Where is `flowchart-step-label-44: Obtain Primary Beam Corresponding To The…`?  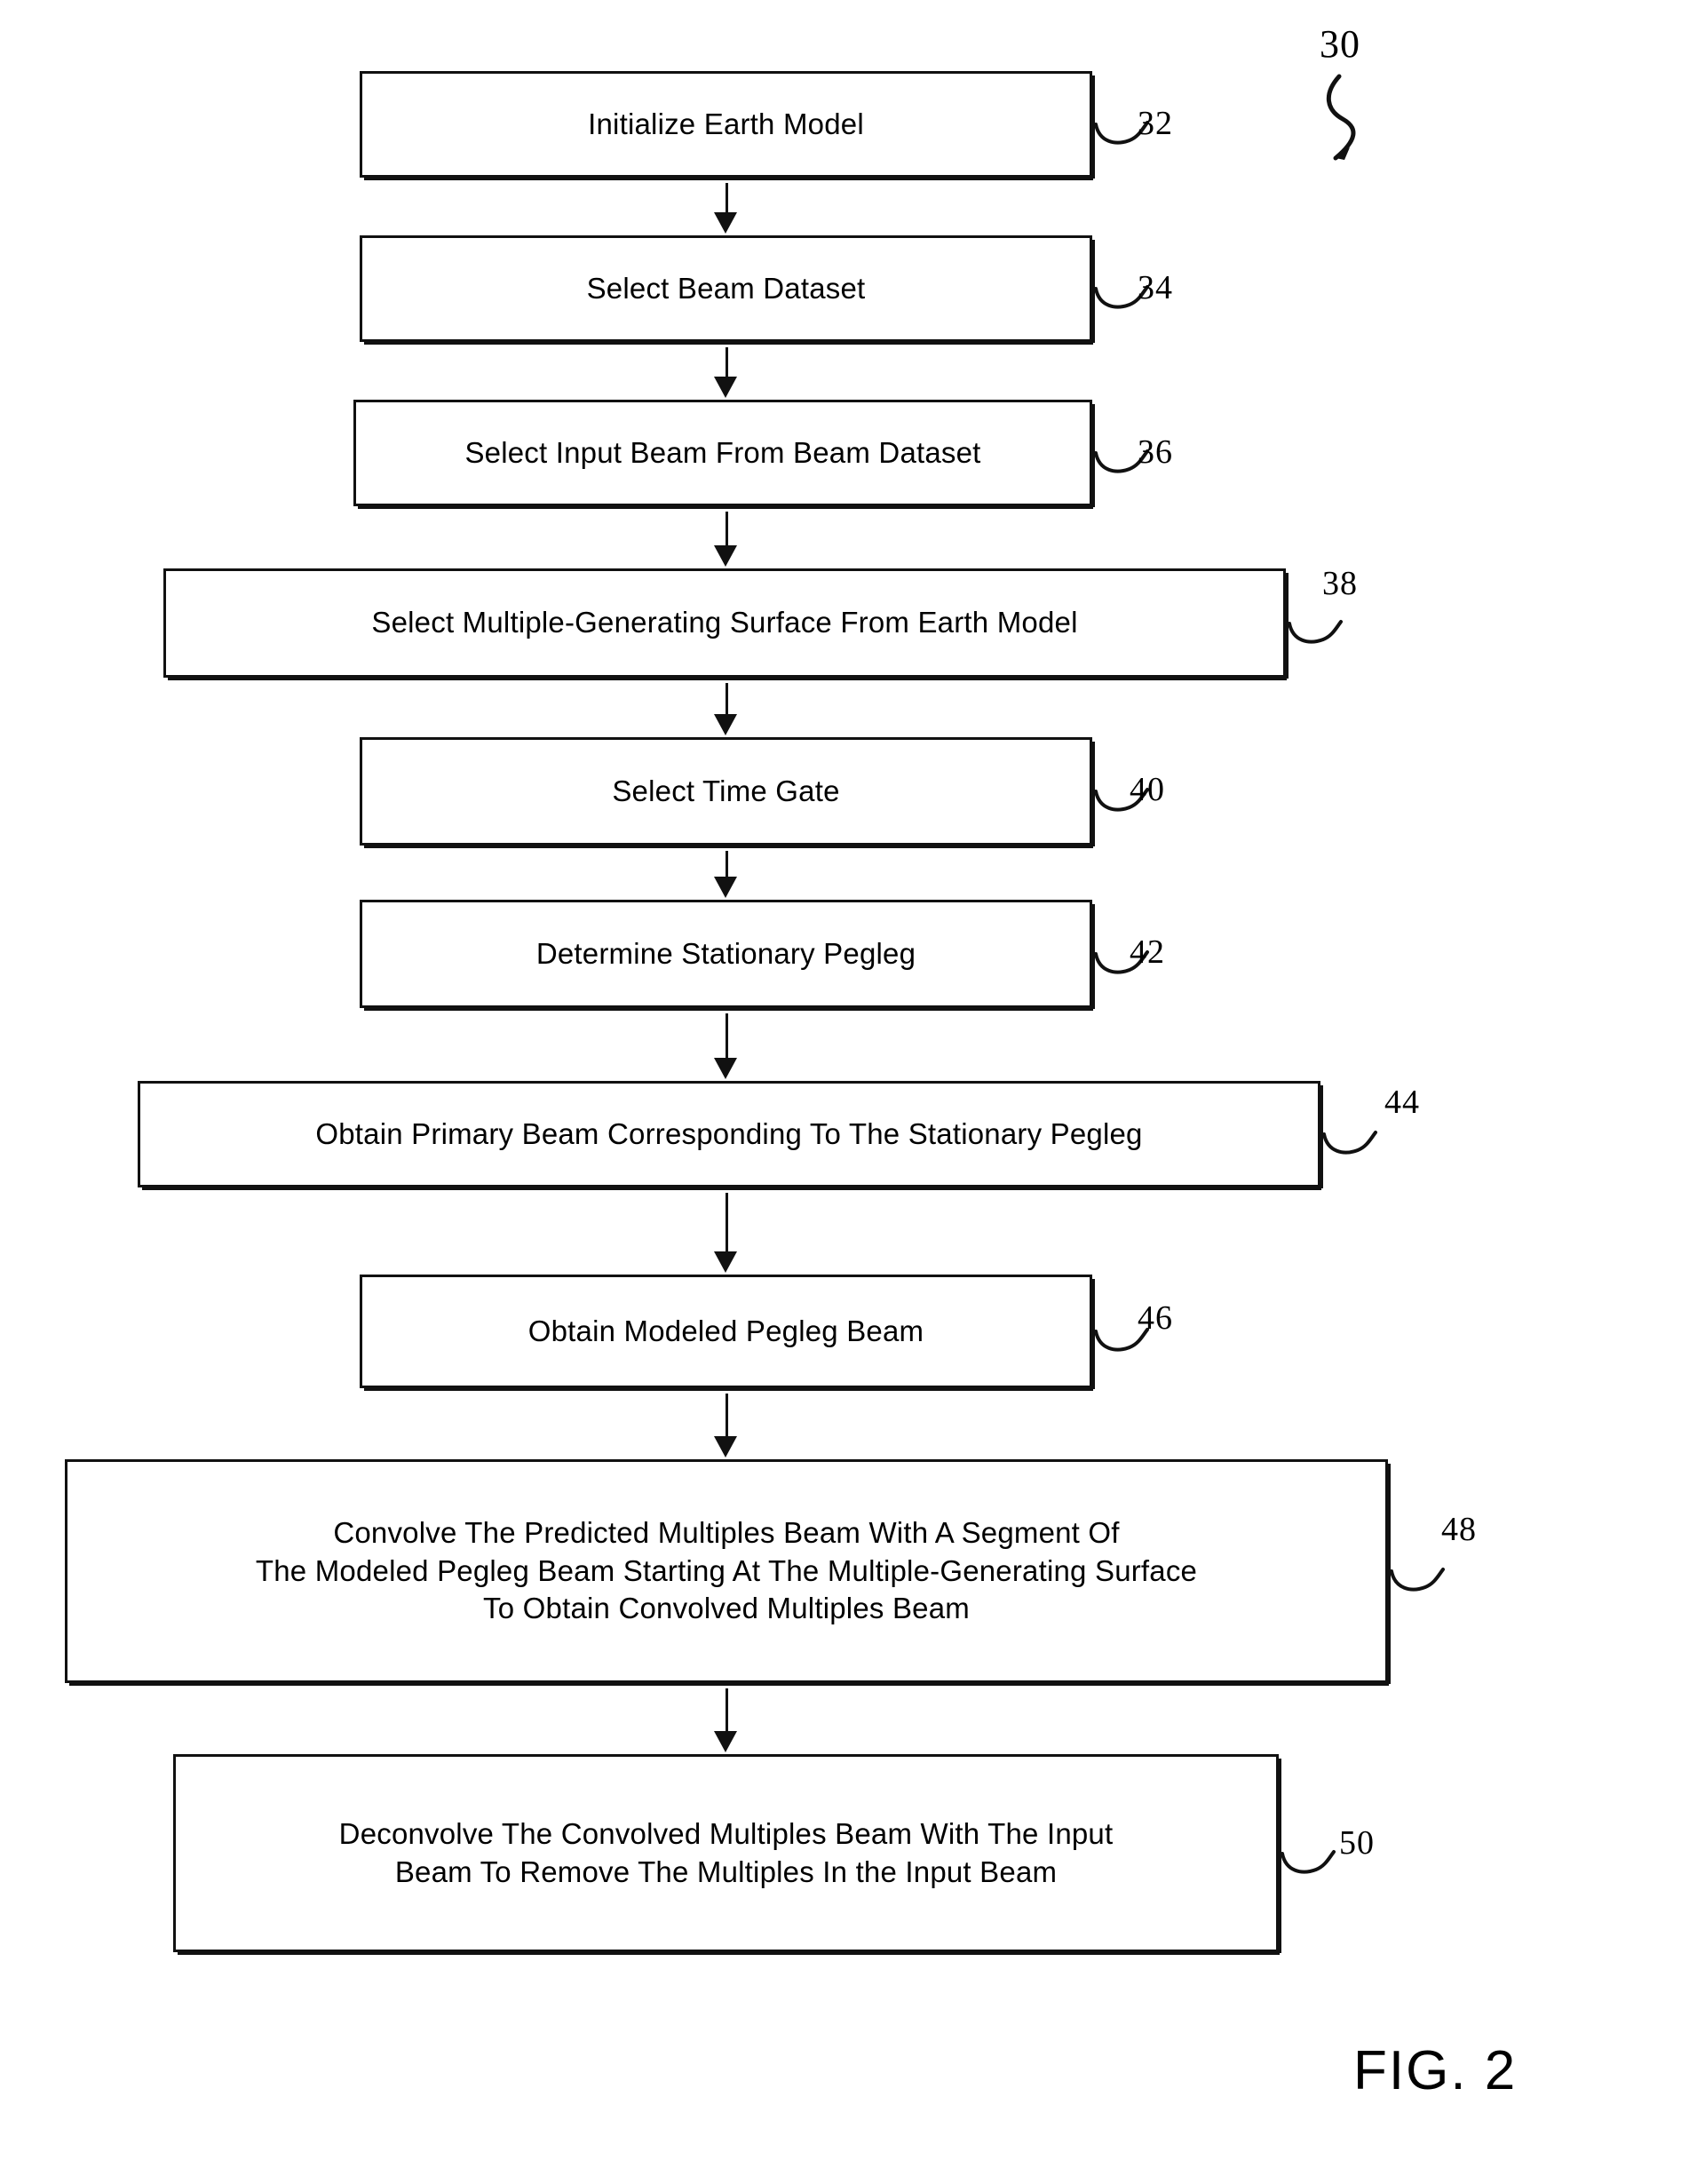 flowchart-step-label-44: Obtain Primary Beam Corresponding To The… is located at coordinates (729, 1133).